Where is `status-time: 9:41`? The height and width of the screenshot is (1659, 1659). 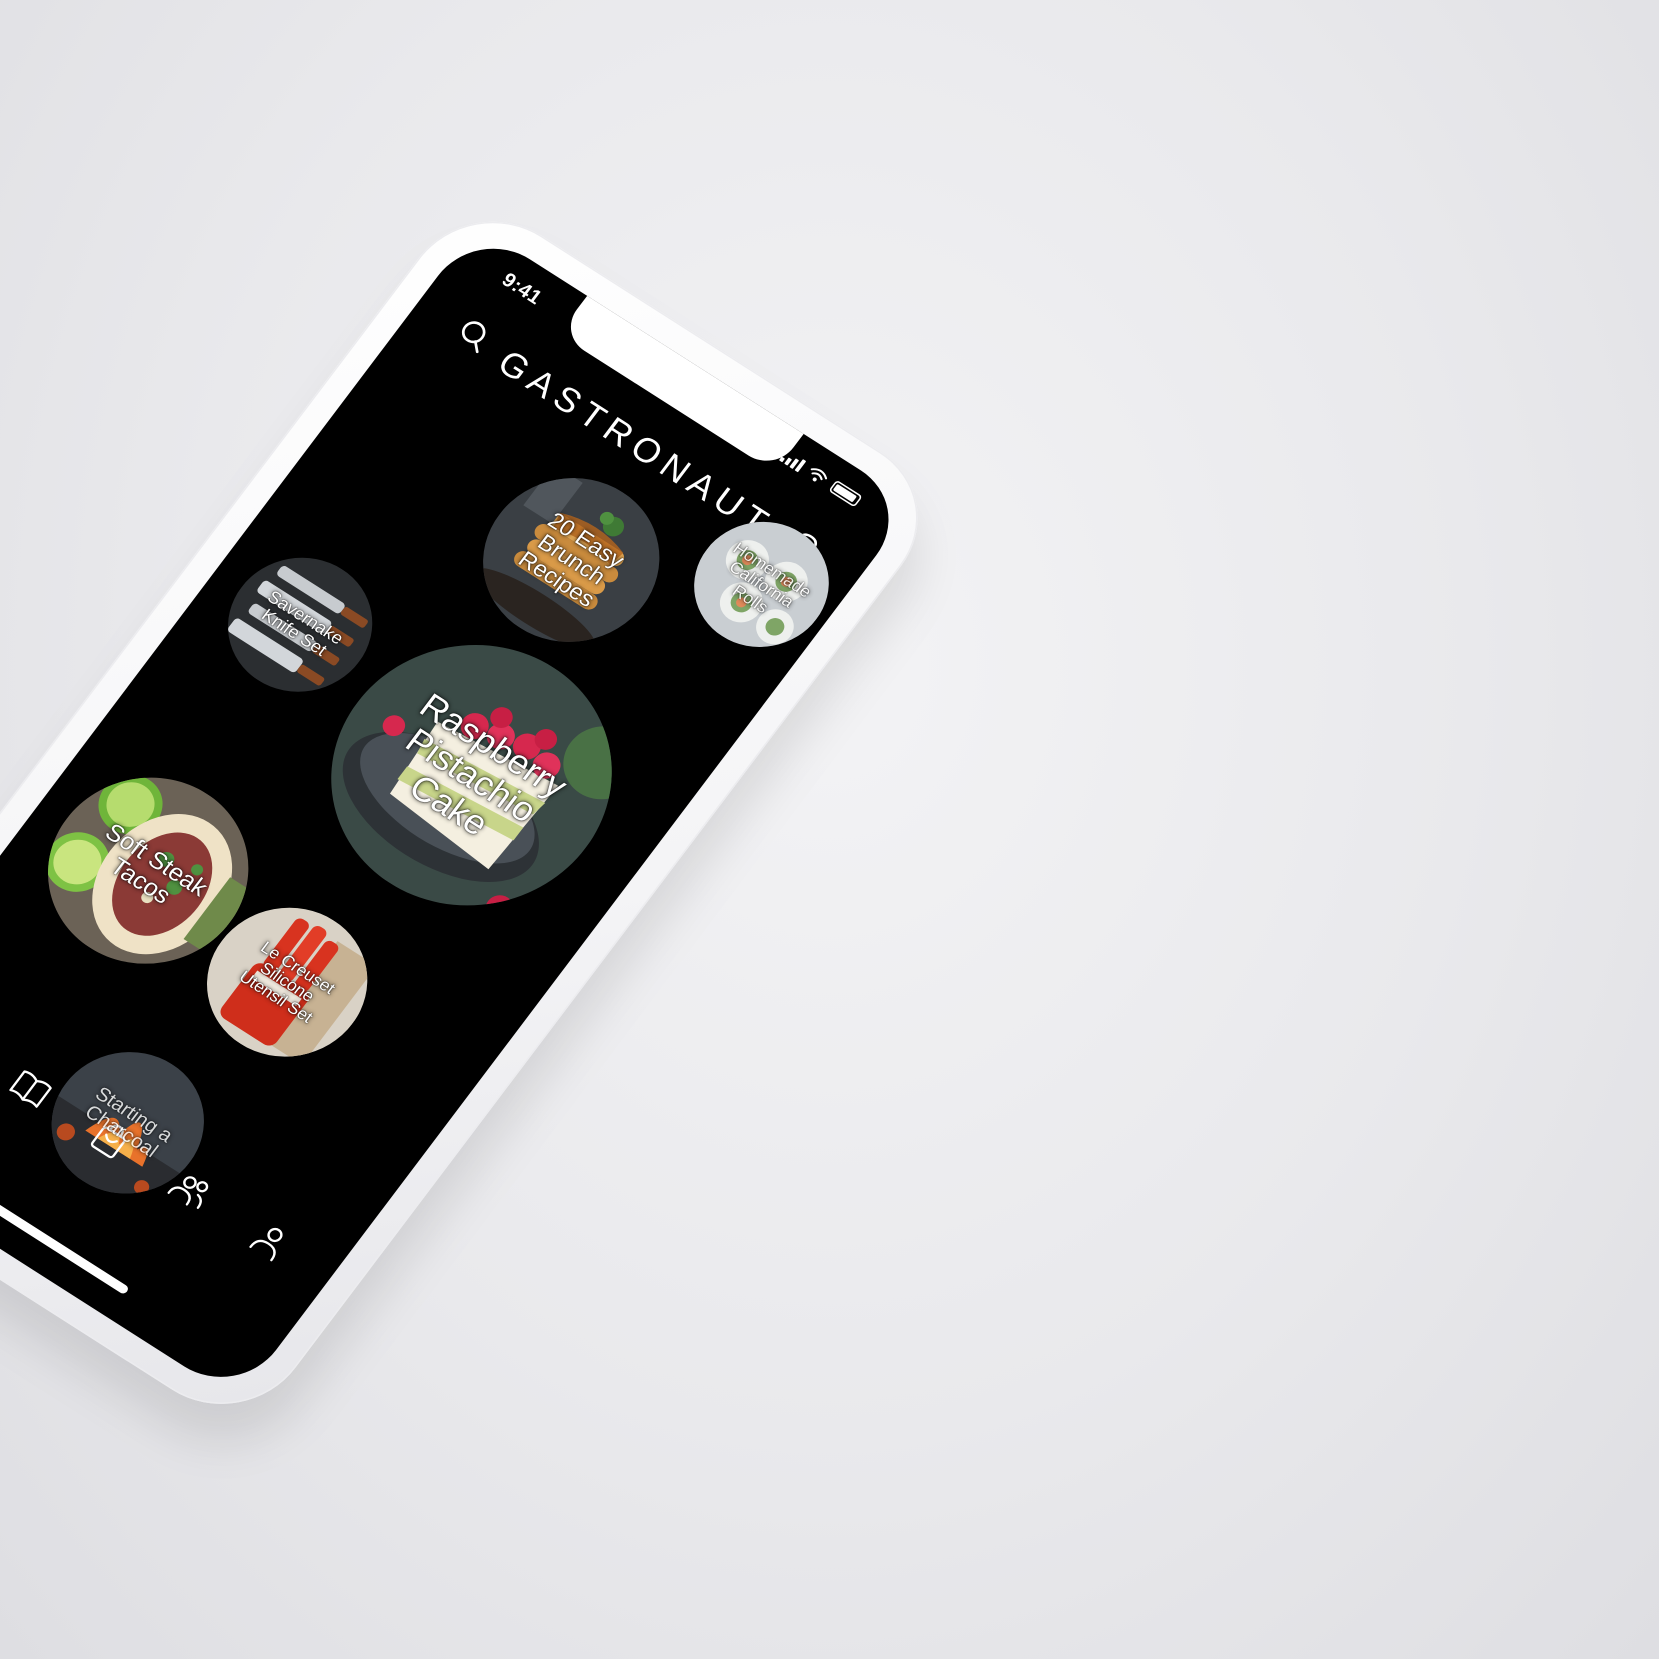 status-time: 9:41 is located at coordinates (522, 288).